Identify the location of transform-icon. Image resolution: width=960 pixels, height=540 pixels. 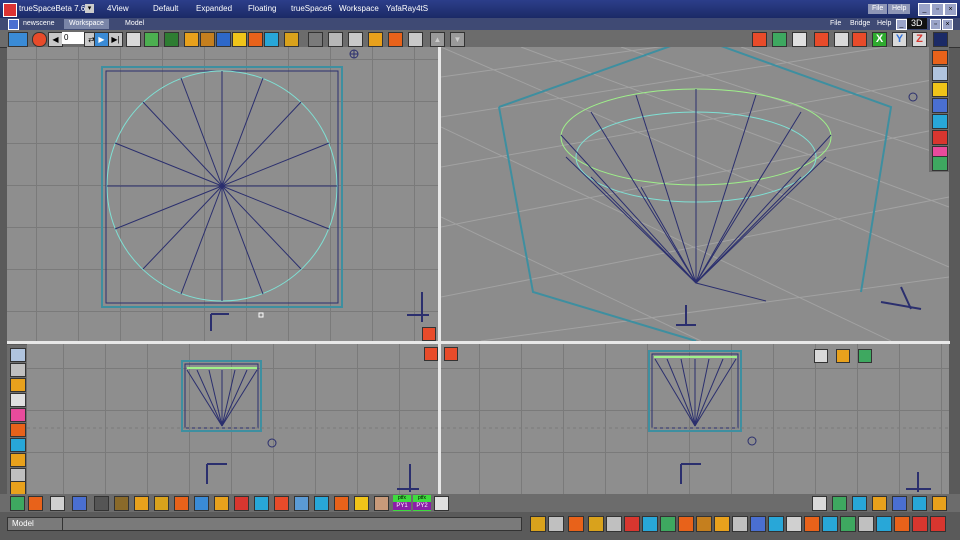
(415, 39).